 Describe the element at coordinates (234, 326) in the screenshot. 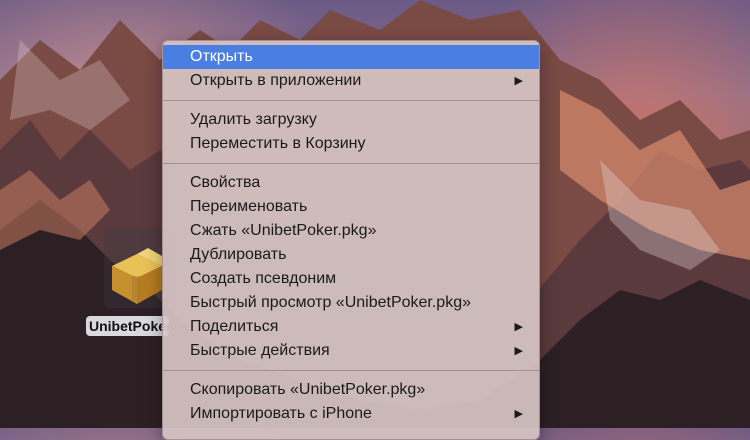

I see `menu-item-label: Поделиться` at that location.